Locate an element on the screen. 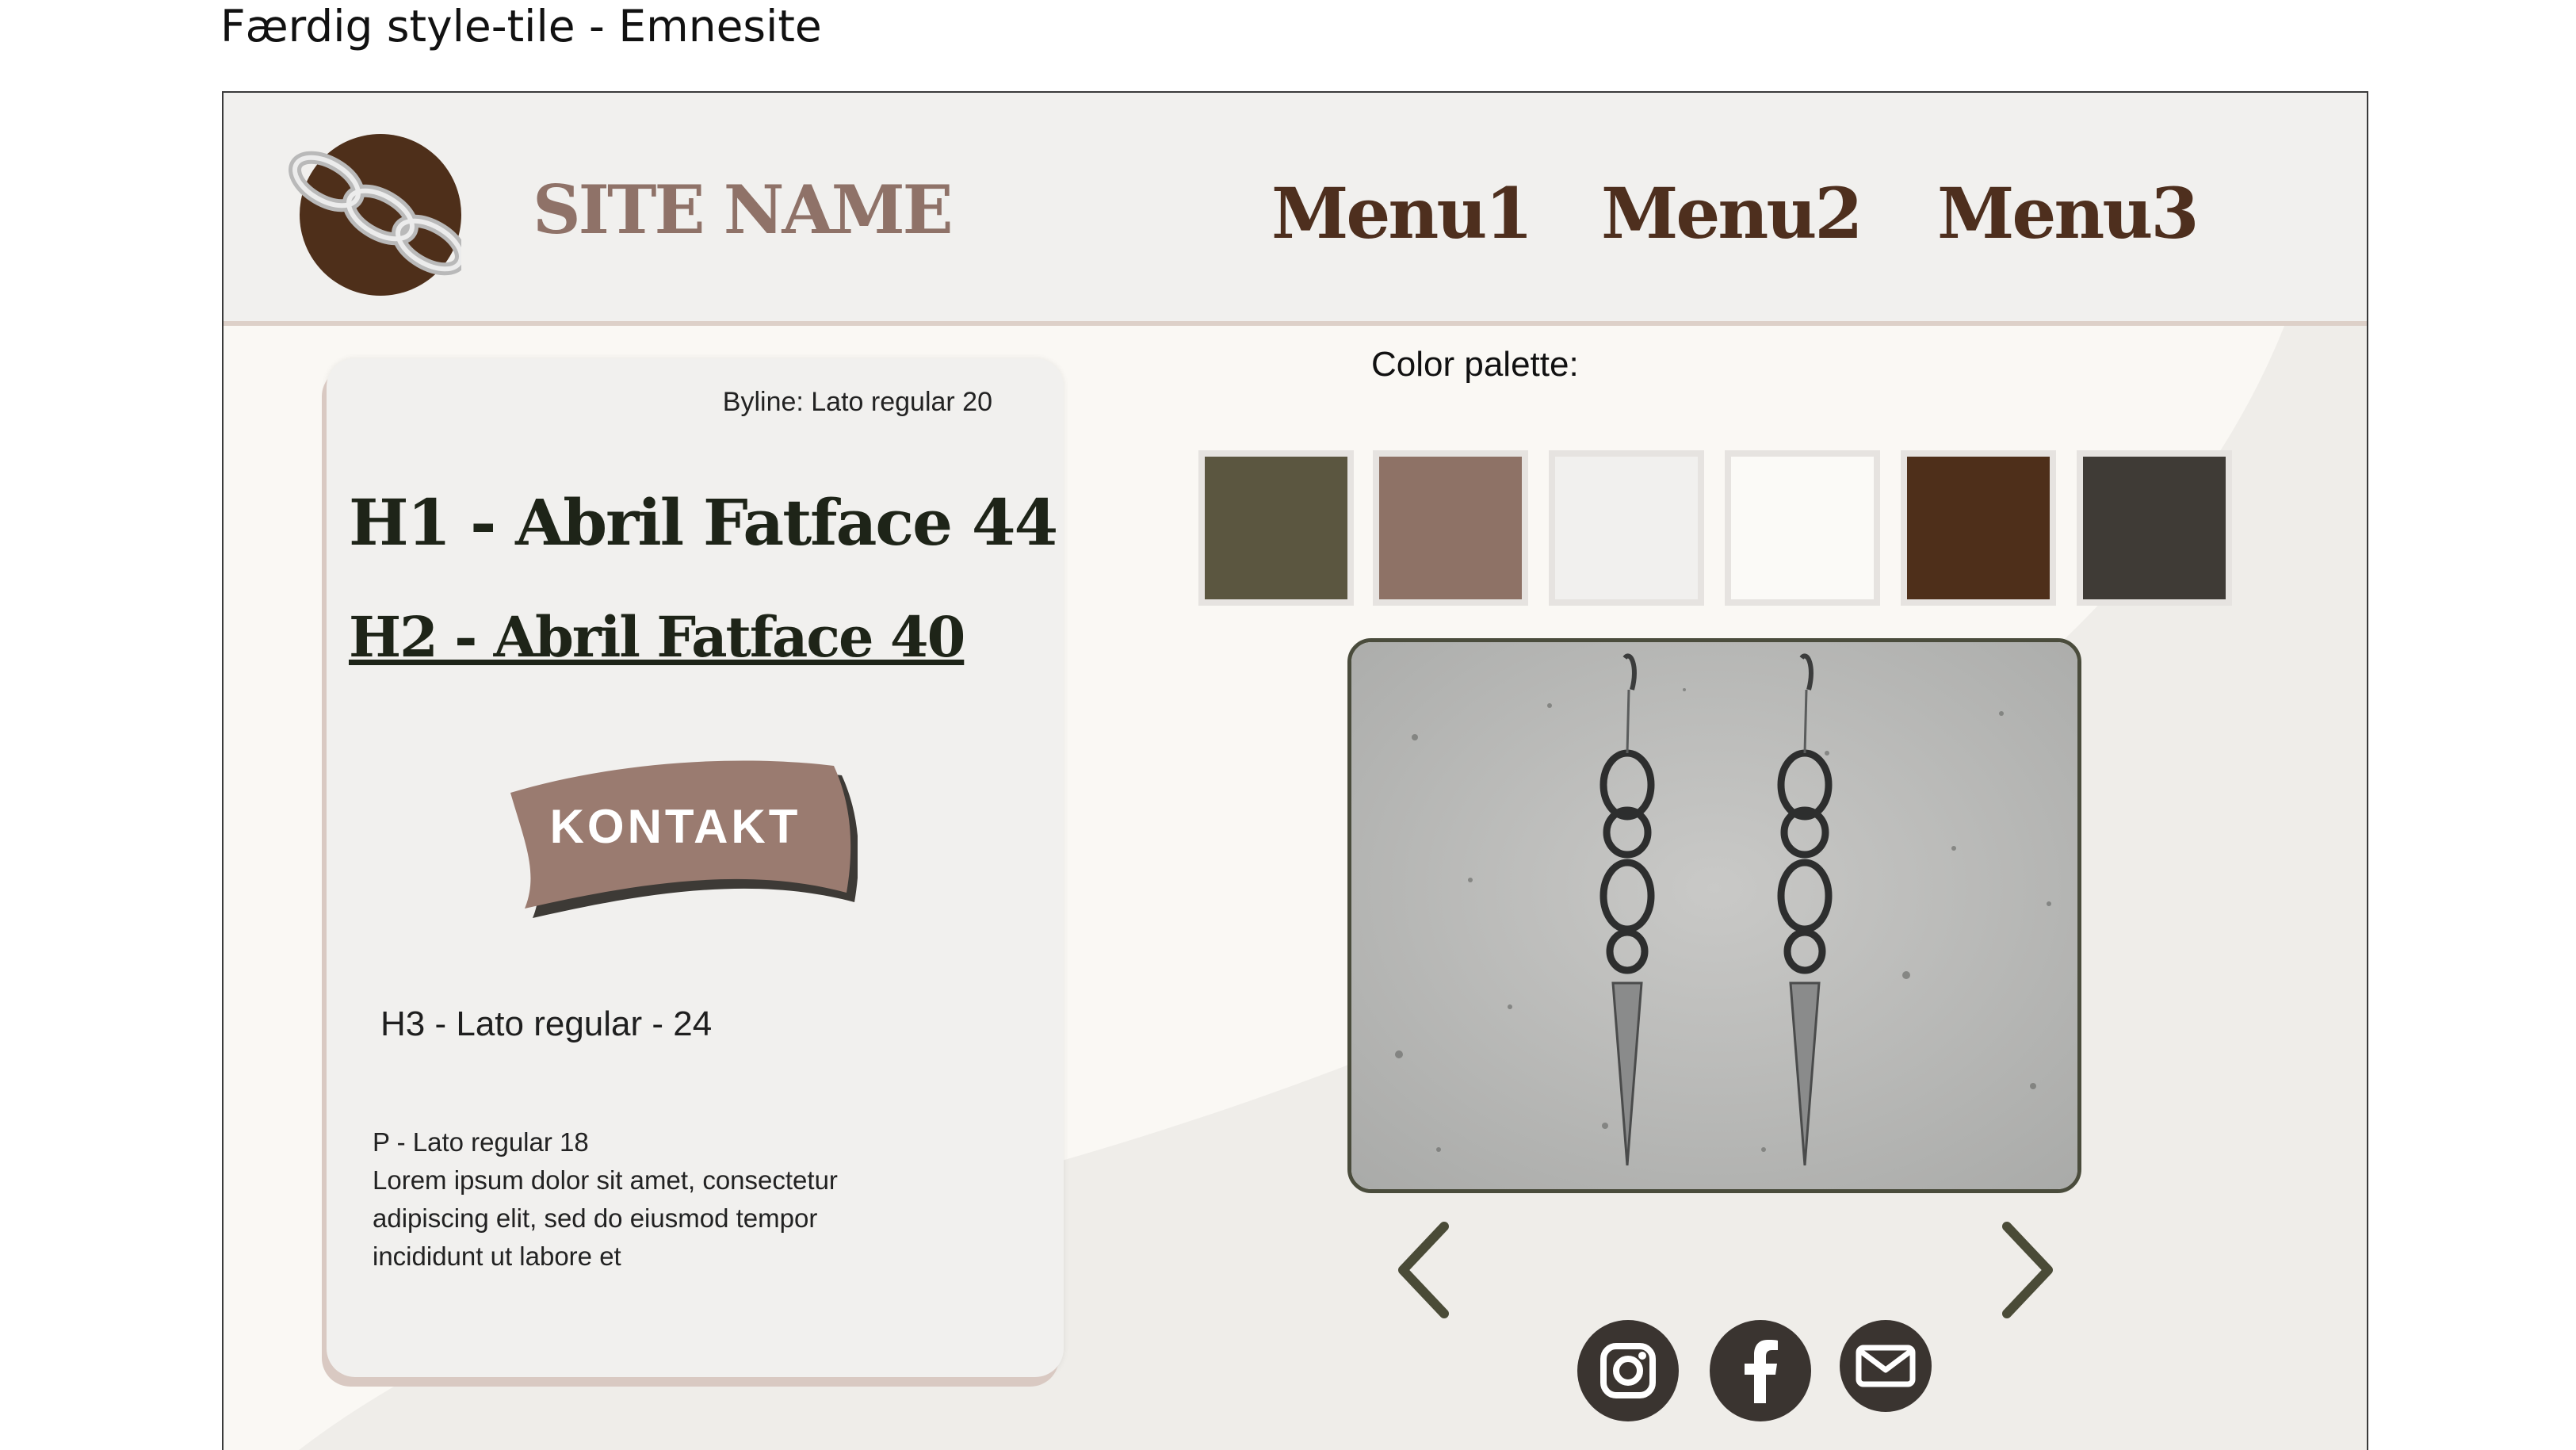 This screenshot has height=1450, width=2576. nav-menu3: Menu3 is located at coordinates (2068, 213).